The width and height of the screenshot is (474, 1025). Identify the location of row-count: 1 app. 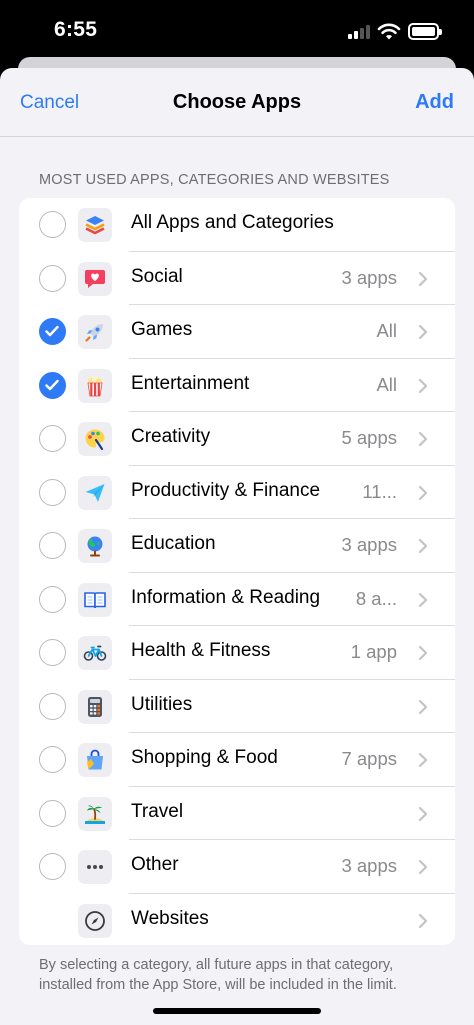
(373, 651).